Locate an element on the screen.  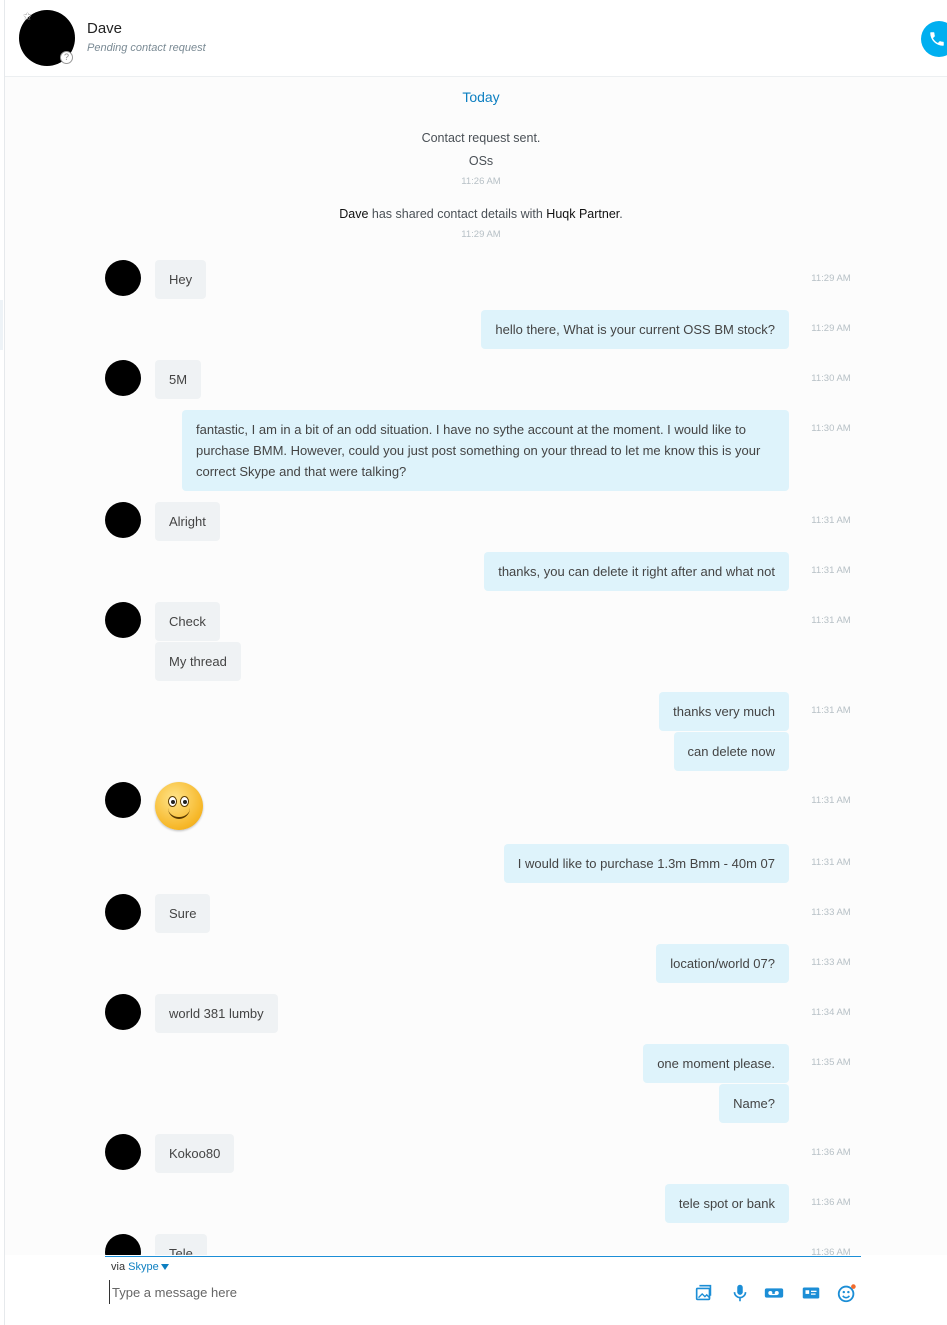
phone-icon is located at coordinates (937, 39).